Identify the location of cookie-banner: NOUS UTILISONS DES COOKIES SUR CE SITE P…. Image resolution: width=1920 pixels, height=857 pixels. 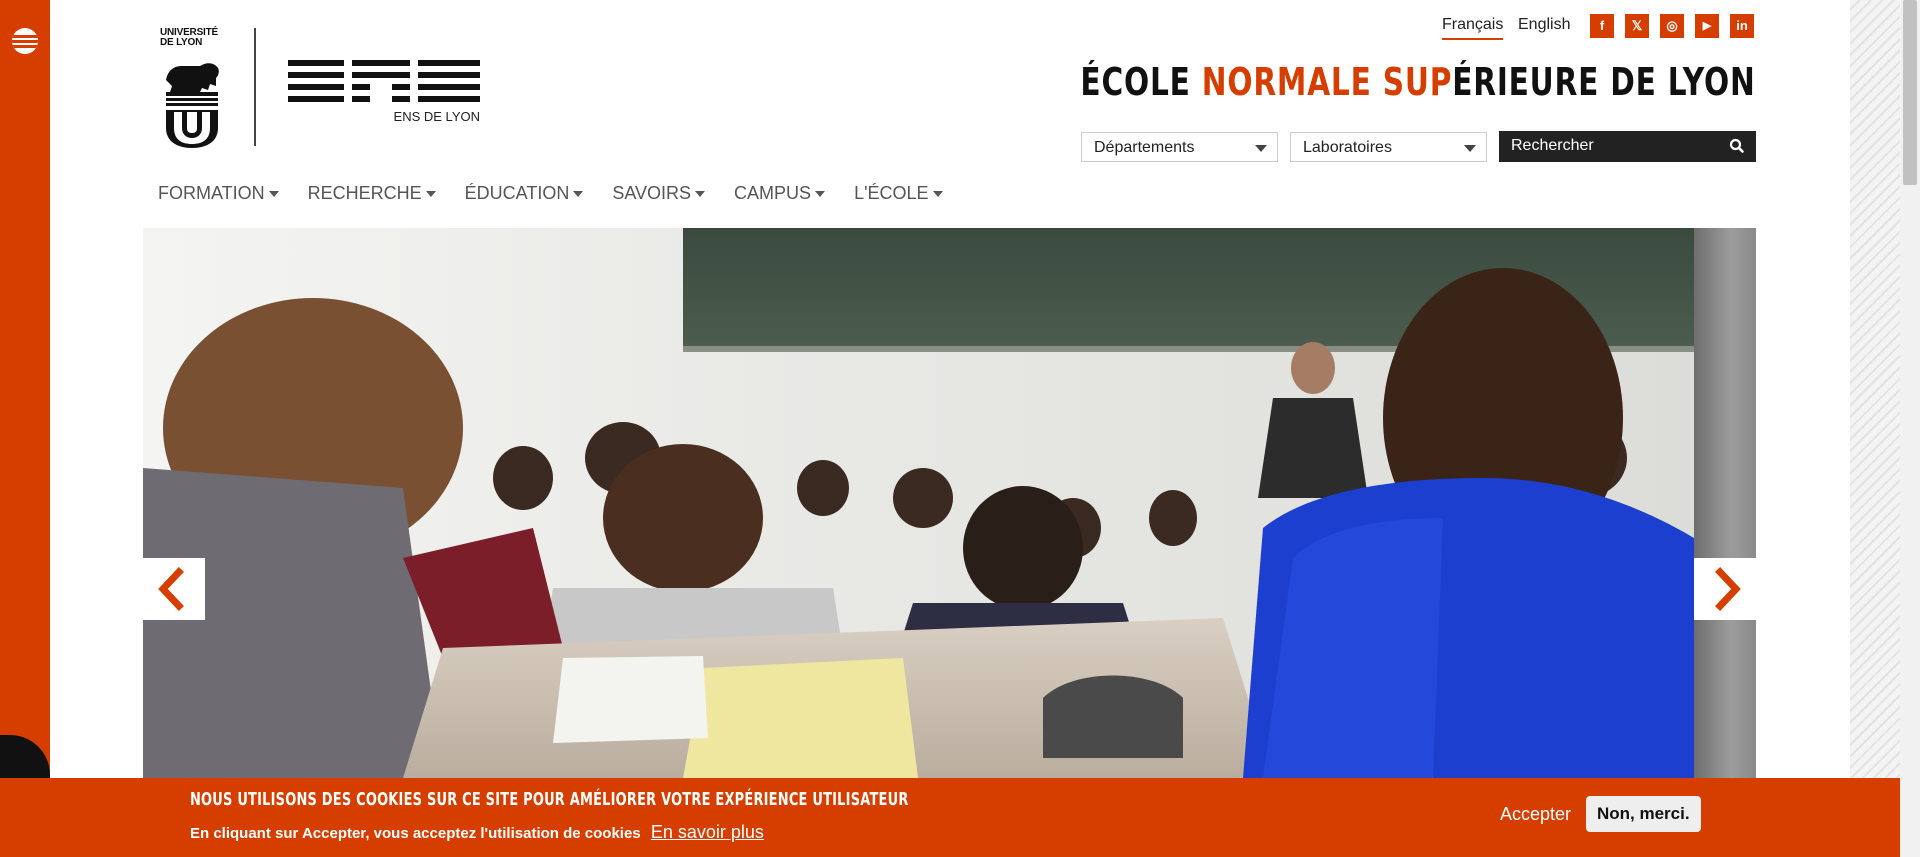
(950, 817).